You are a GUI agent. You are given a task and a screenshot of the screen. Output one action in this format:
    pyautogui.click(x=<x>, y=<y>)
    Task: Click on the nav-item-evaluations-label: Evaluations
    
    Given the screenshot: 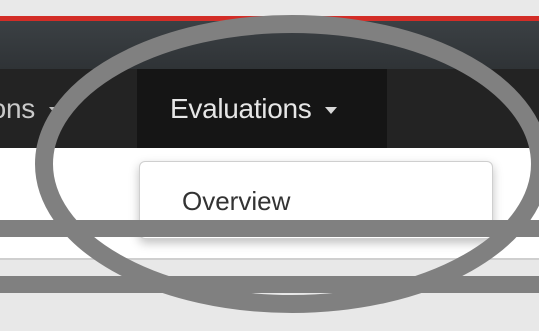 What is the action you would take?
    pyautogui.click(x=241, y=108)
    